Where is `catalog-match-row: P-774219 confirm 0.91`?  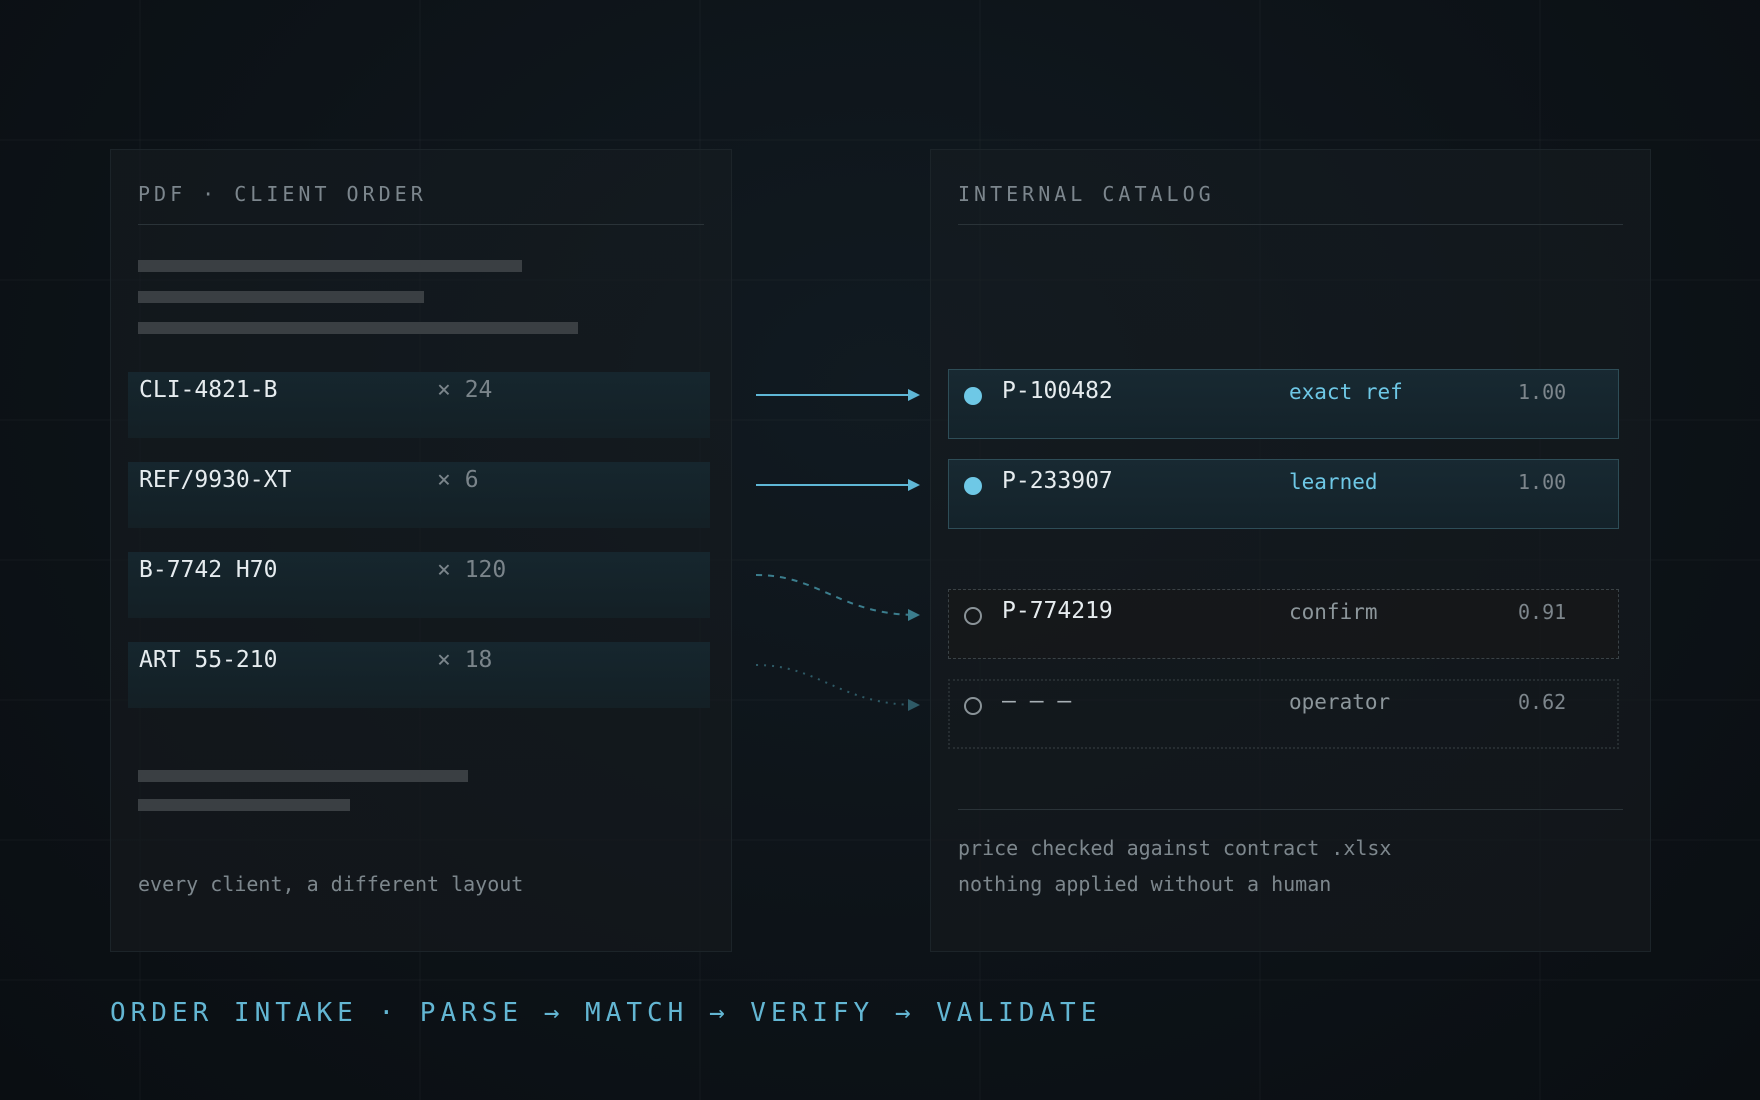
catalog-match-row: P-774219 confirm 0.91 is located at coordinates (1283, 624).